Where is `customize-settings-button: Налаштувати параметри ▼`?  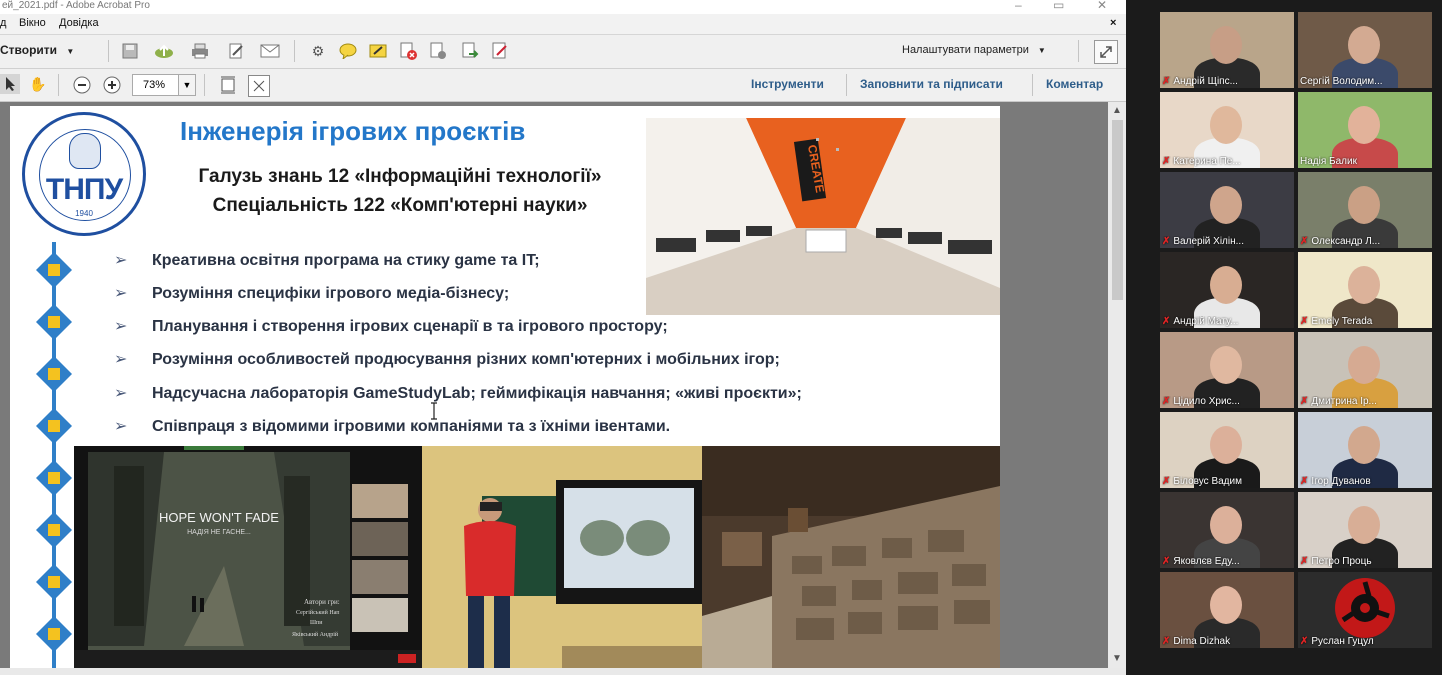 customize-settings-button: Налаштувати параметри ▼ is located at coordinates (974, 50).